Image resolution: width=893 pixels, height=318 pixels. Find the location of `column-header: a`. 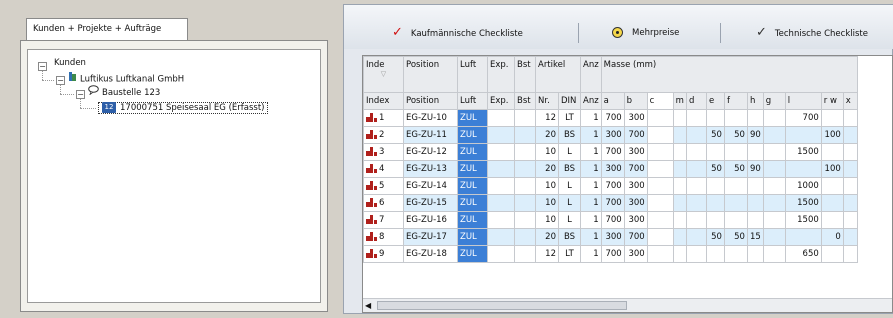

column-header: a is located at coordinates (612, 101).